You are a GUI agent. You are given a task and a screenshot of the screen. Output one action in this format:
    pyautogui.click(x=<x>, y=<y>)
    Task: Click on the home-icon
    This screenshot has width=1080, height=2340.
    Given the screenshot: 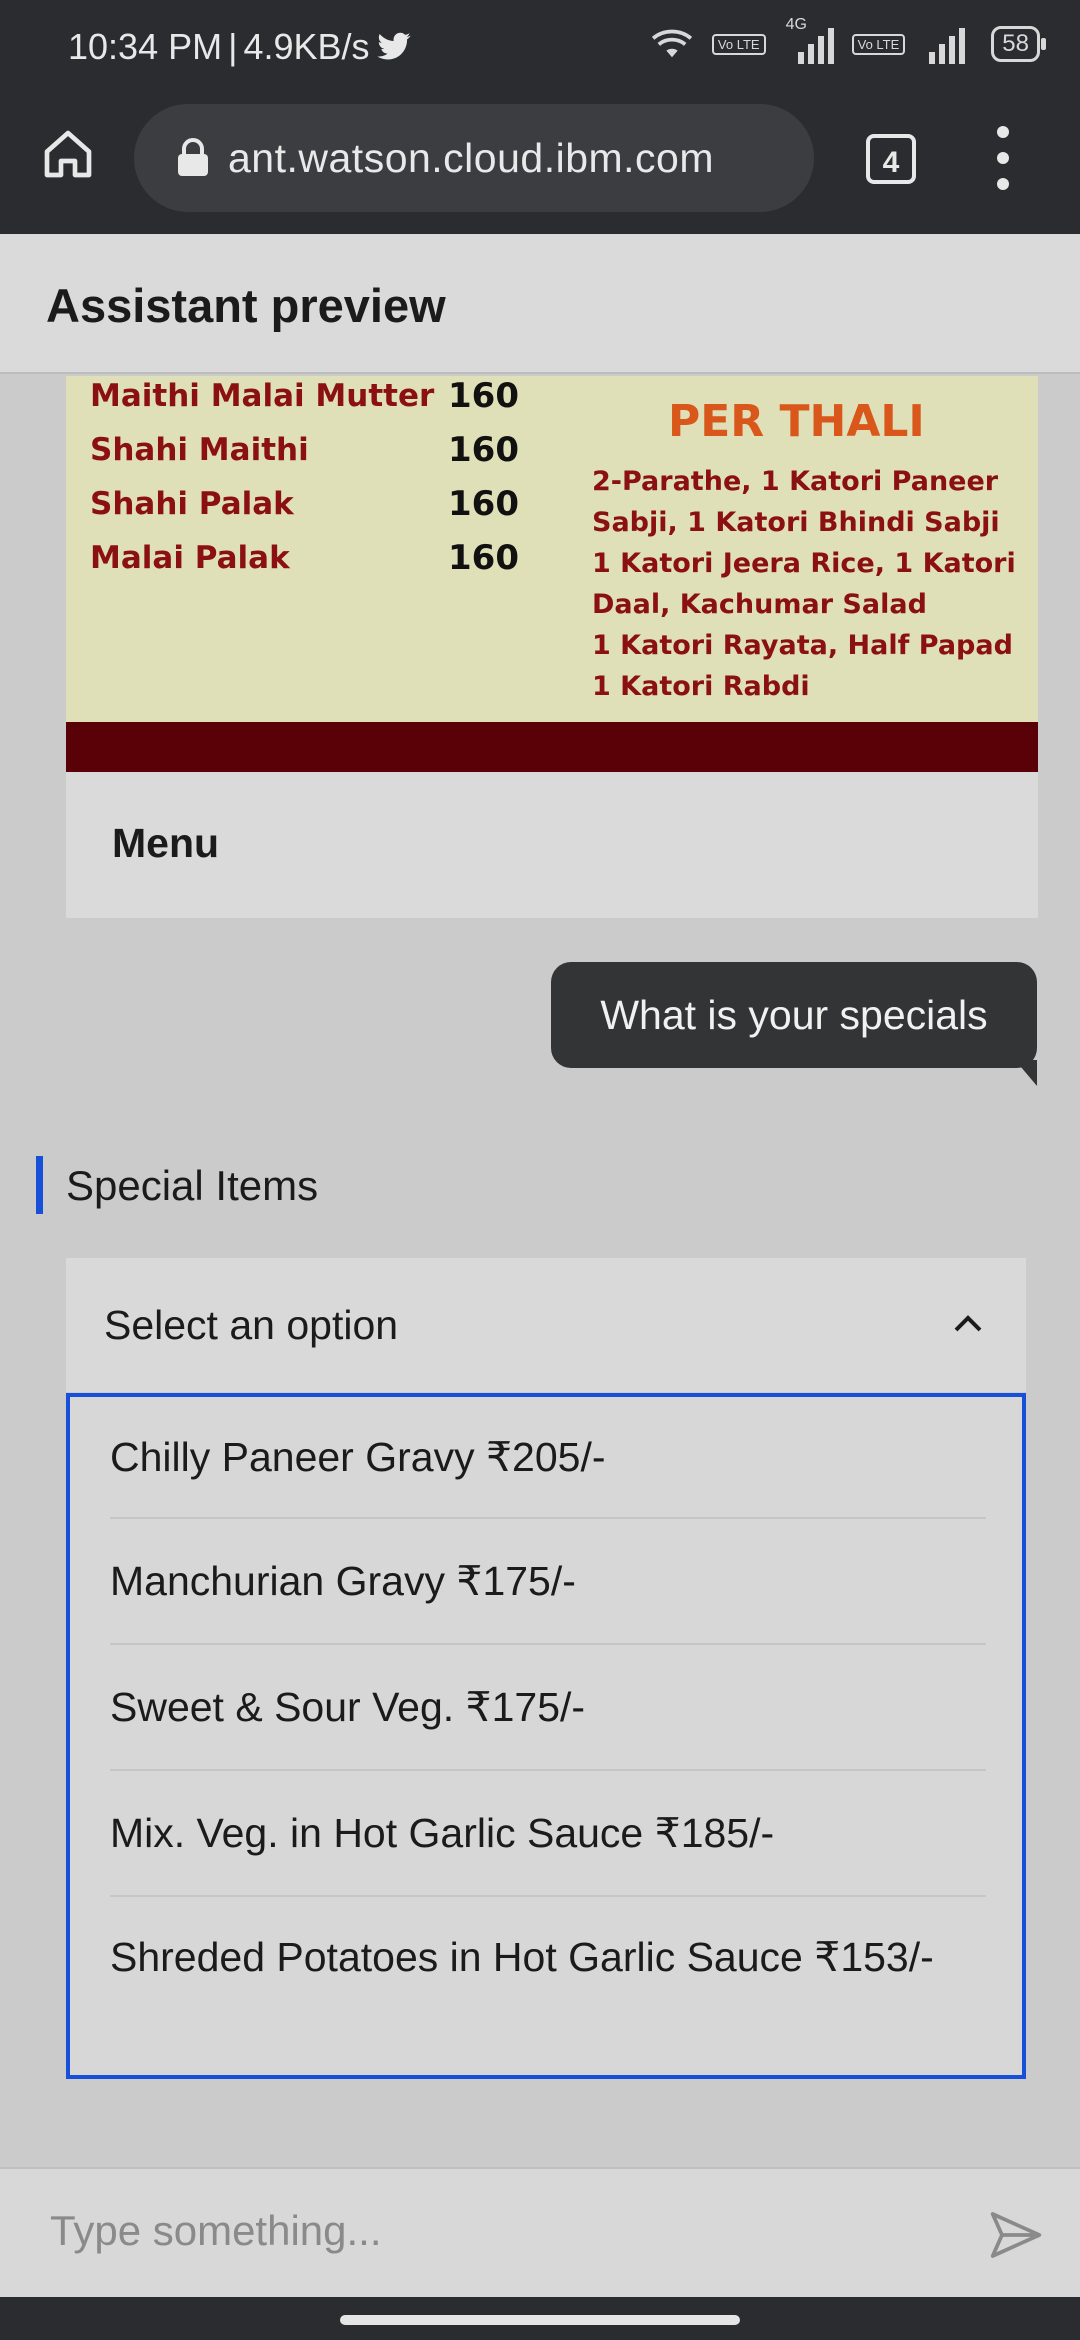 What is the action you would take?
    pyautogui.click(x=68, y=154)
    